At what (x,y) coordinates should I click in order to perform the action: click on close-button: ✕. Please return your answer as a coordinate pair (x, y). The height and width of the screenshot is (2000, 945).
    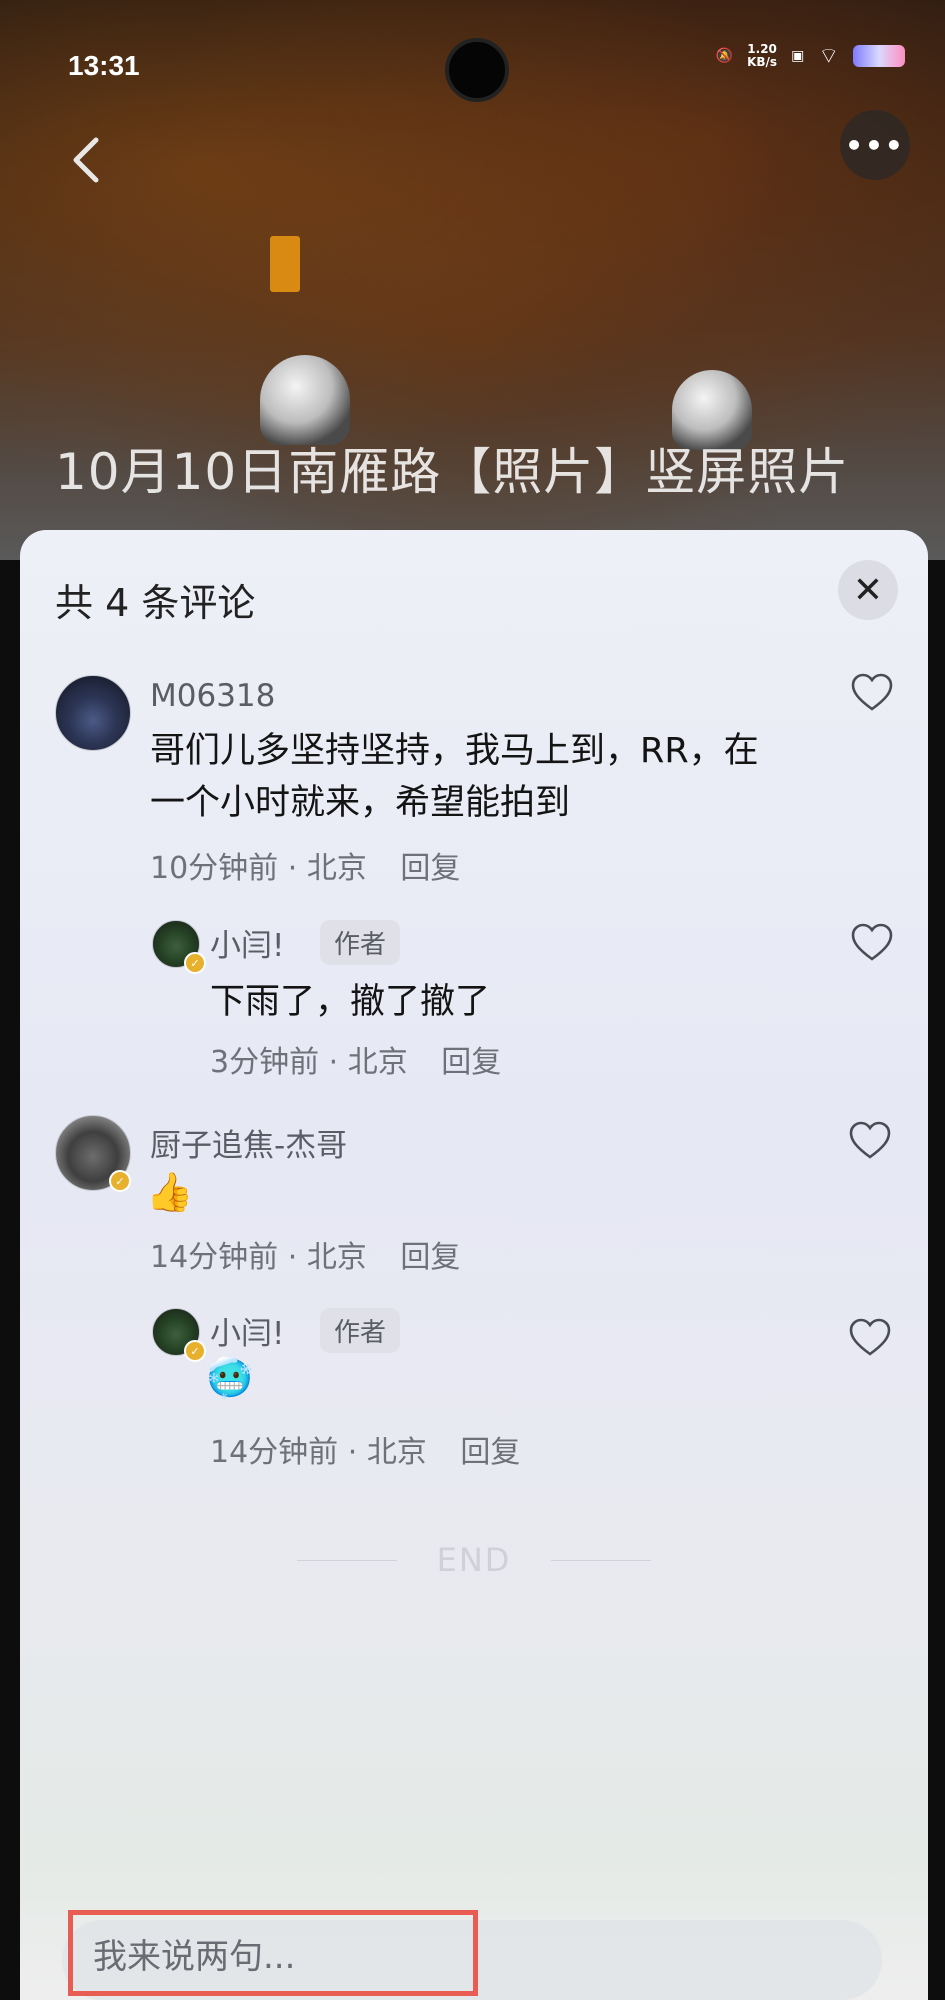
    Looking at the image, I should click on (868, 590).